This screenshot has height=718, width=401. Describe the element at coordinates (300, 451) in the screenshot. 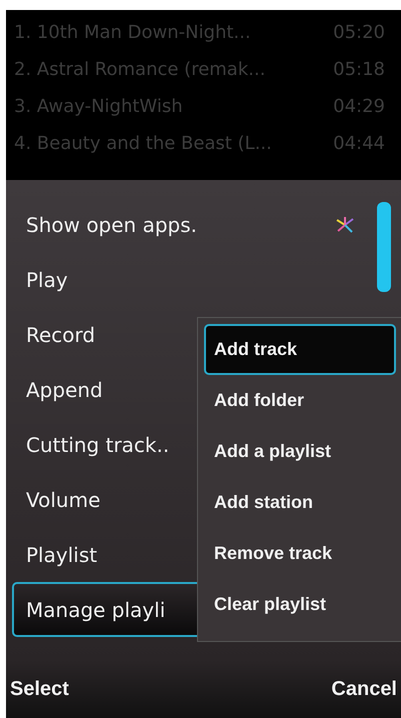

I see `submenu-item: Add a playlist` at that location.